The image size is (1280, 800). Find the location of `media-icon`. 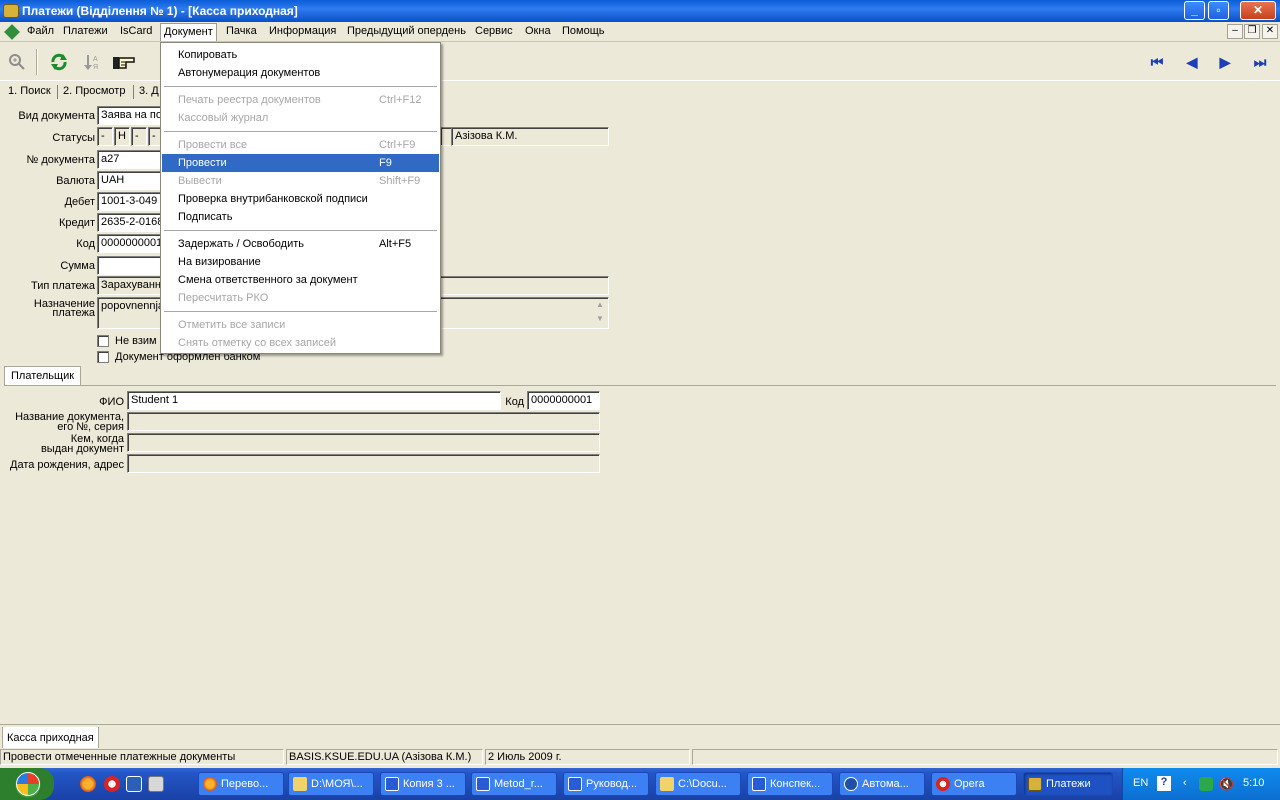

media-icon is located at coordinates (134, 784).